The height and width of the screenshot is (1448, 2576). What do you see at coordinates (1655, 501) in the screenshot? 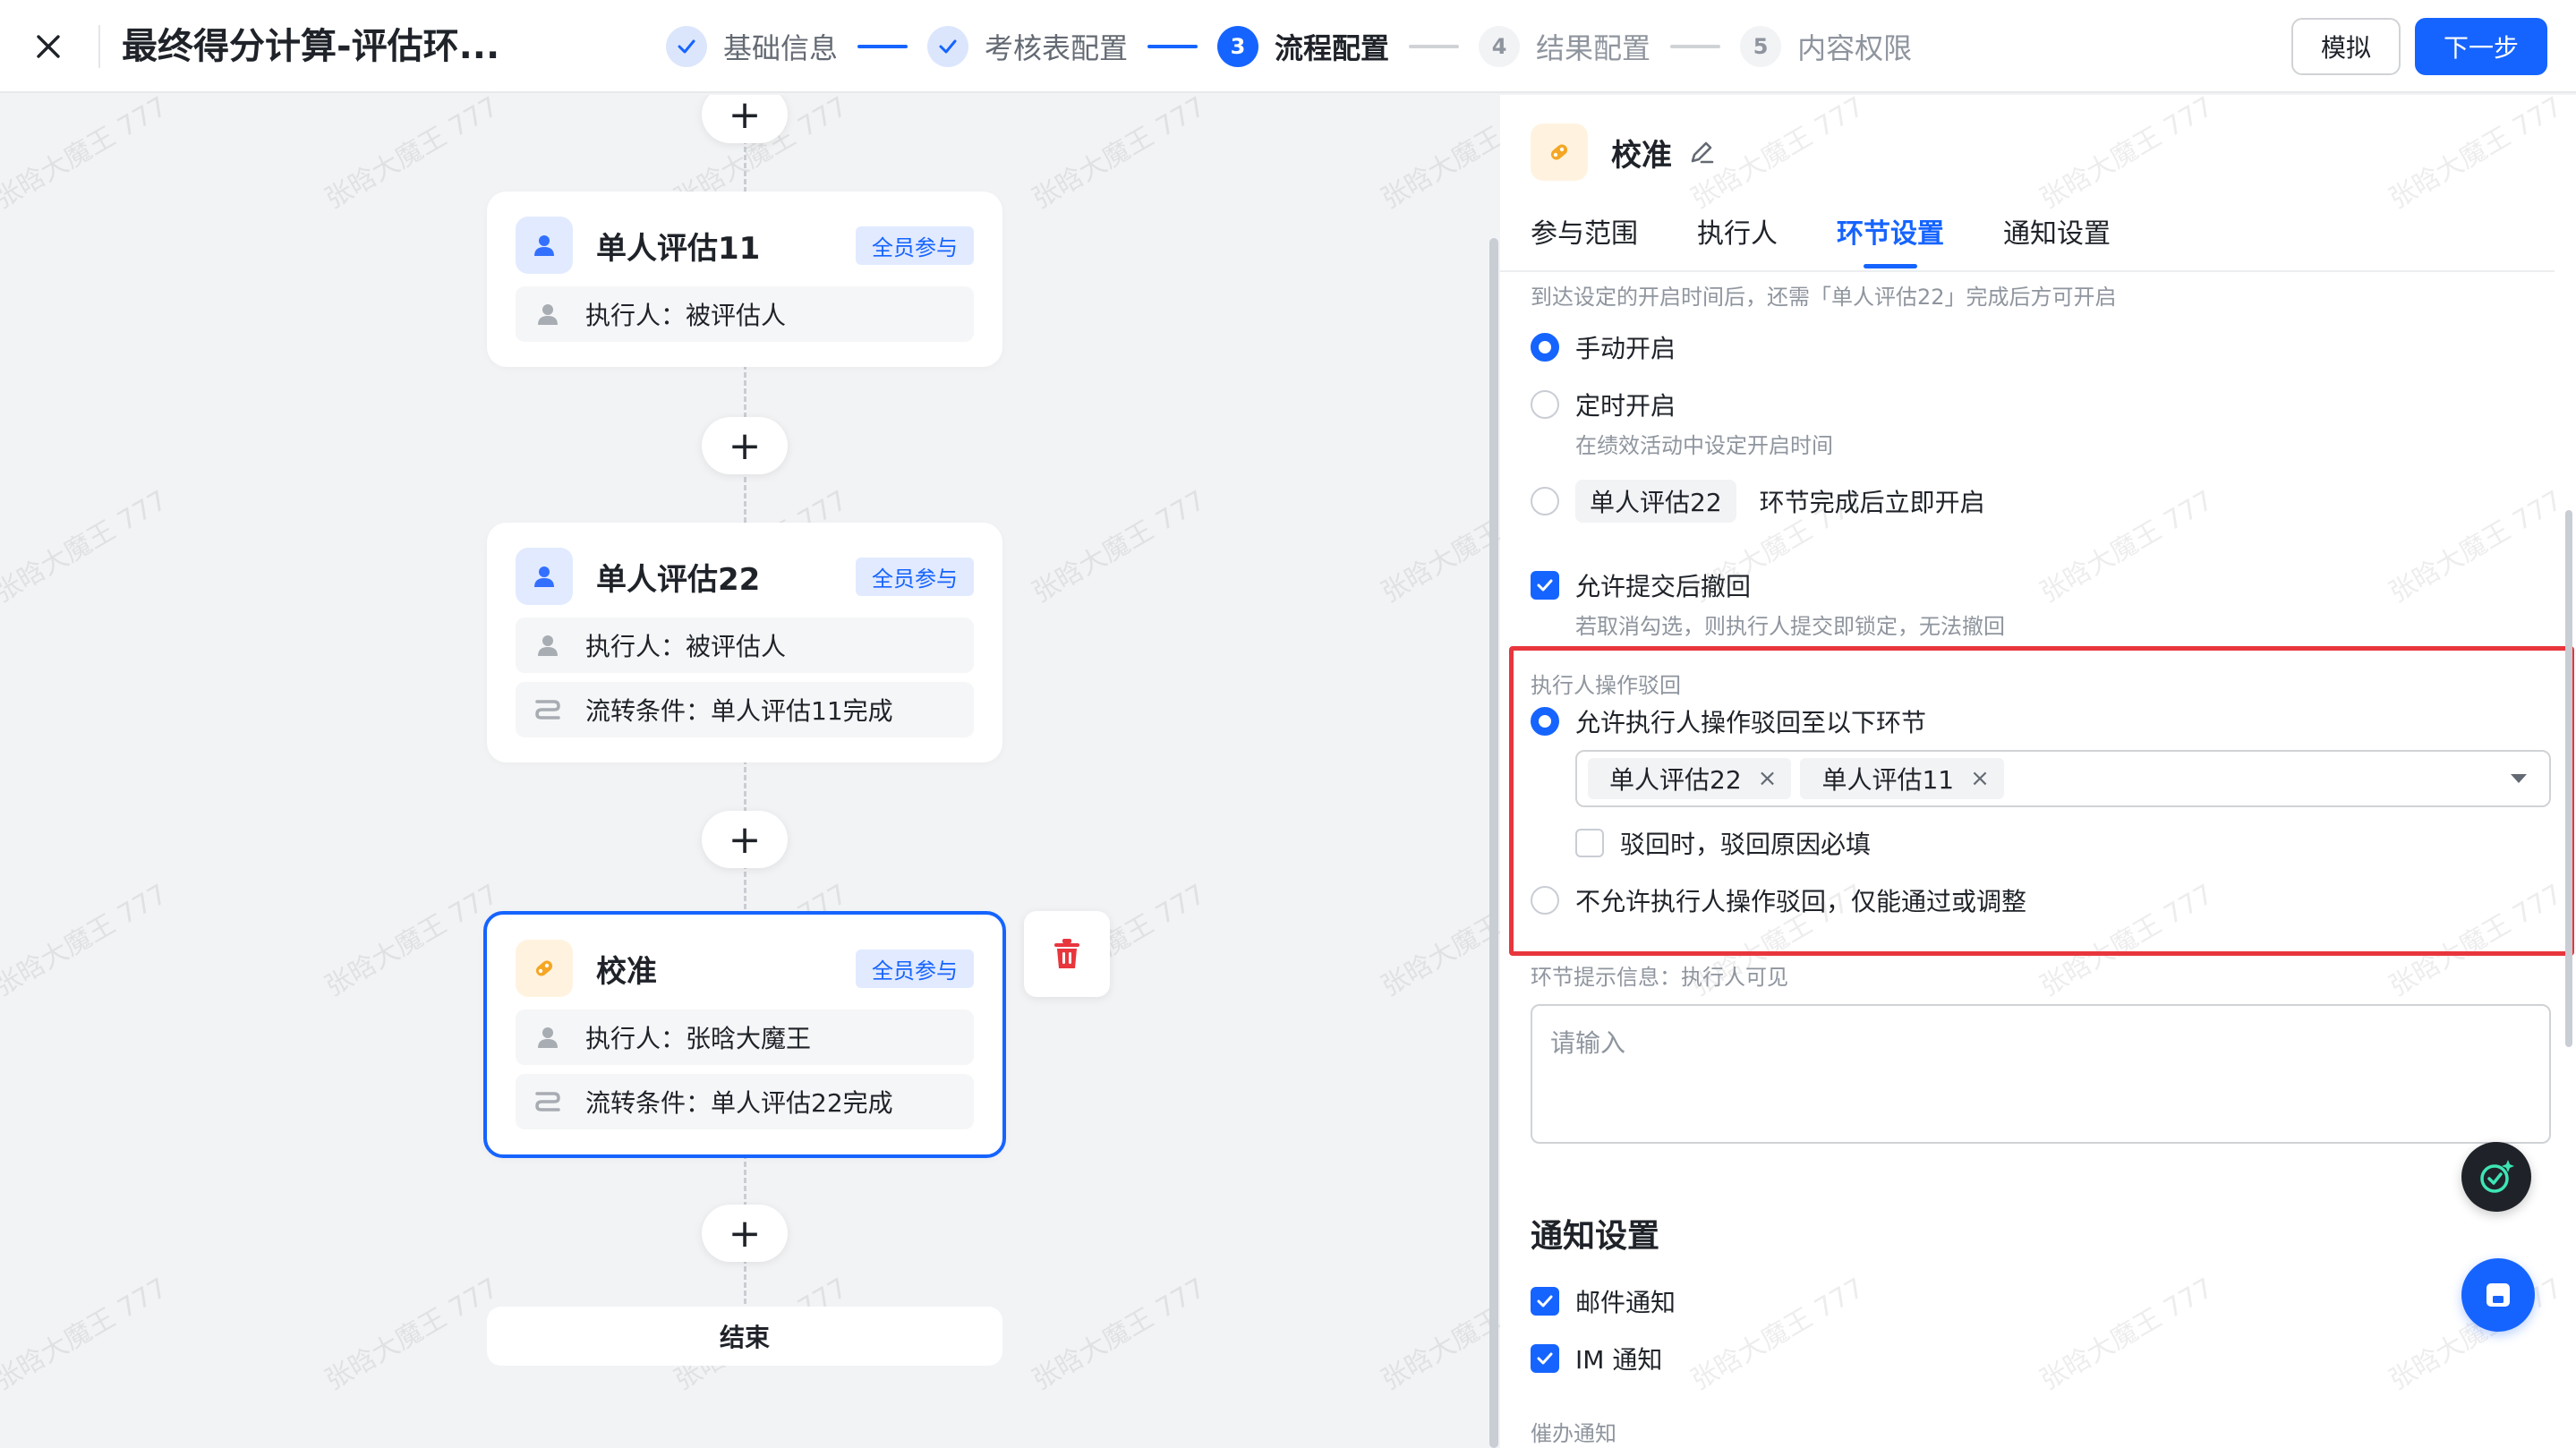
I see `node-chip: 单人评估22` at bounding box center [1655, 501].